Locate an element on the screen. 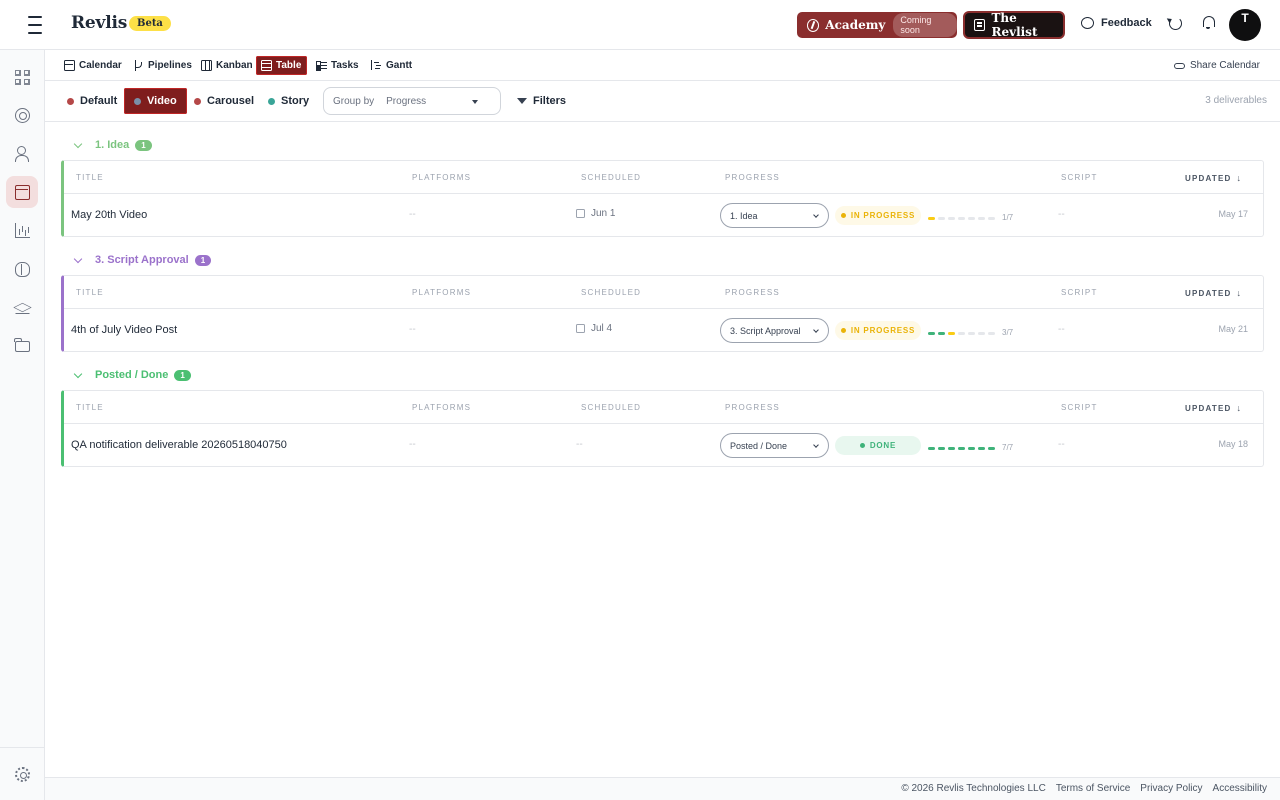 The height and width of the screenshot is (800, 1280). group-header: Posted / Done 1 is located at coordinates (132, 375).